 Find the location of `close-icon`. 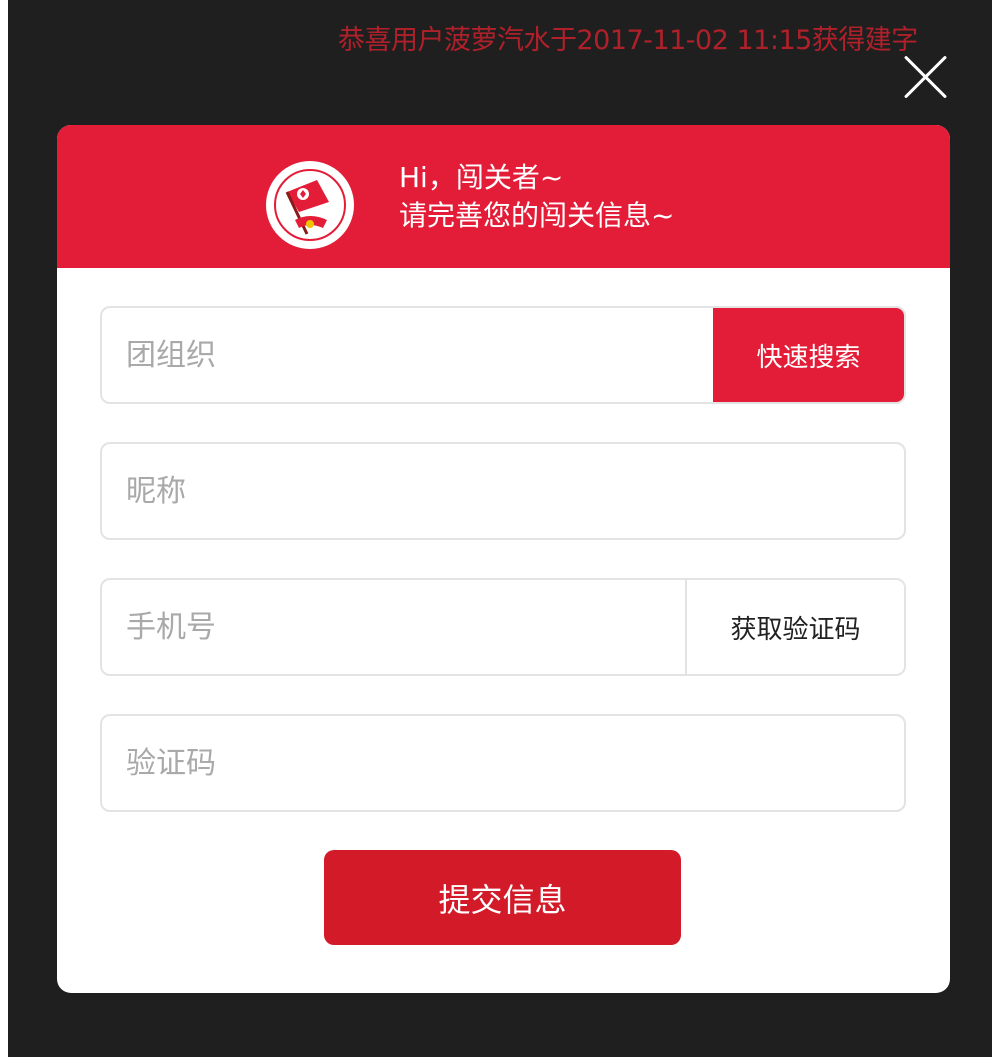

close-icon is located at coordinates (925, 77).